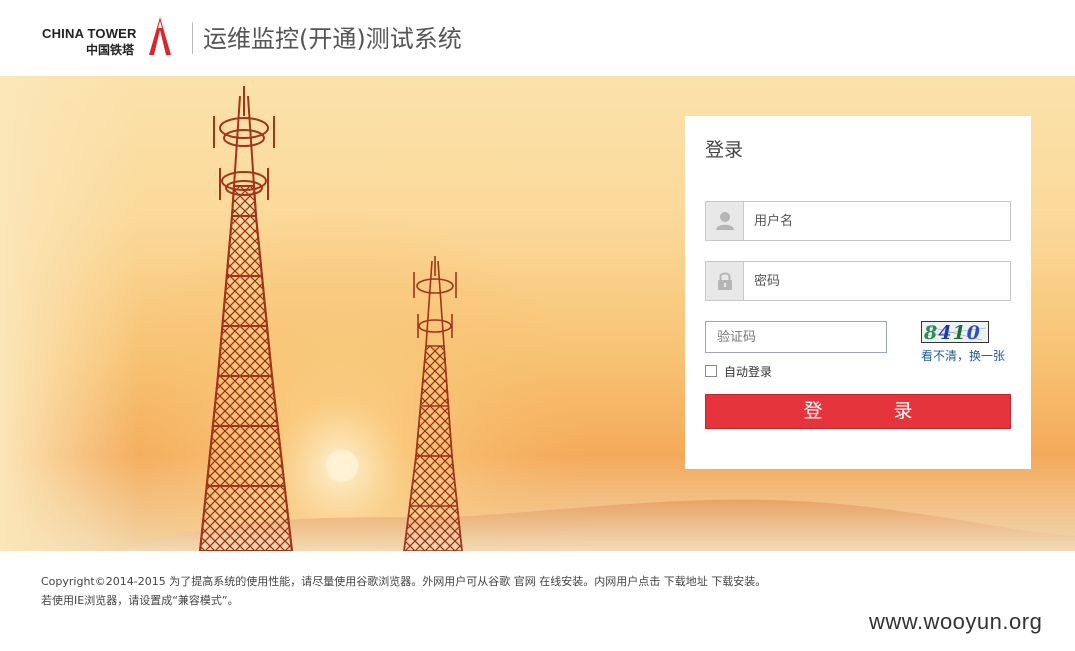  What do you see at coordinates (332, 39) in the screenshot?
I see `system-title: 运维监控(开通)测试系统` at bounding box center [332, 39].